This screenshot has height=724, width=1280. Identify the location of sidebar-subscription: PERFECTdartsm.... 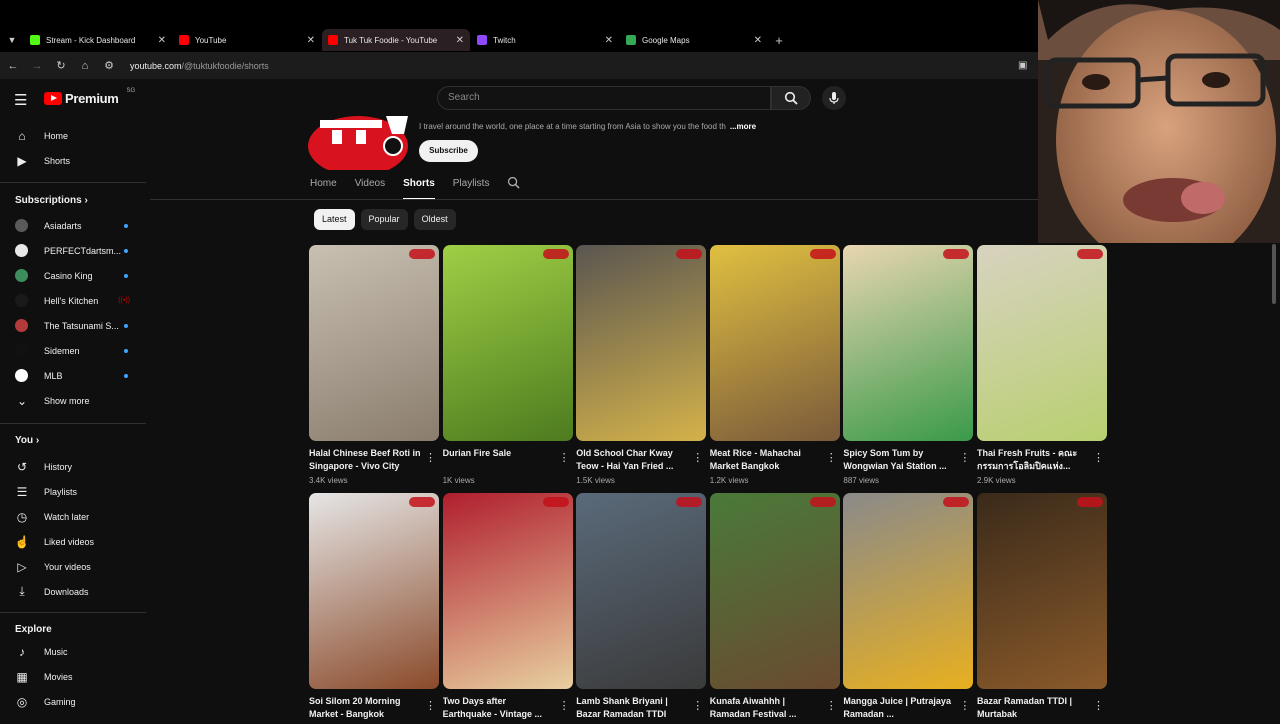
(73, 250).